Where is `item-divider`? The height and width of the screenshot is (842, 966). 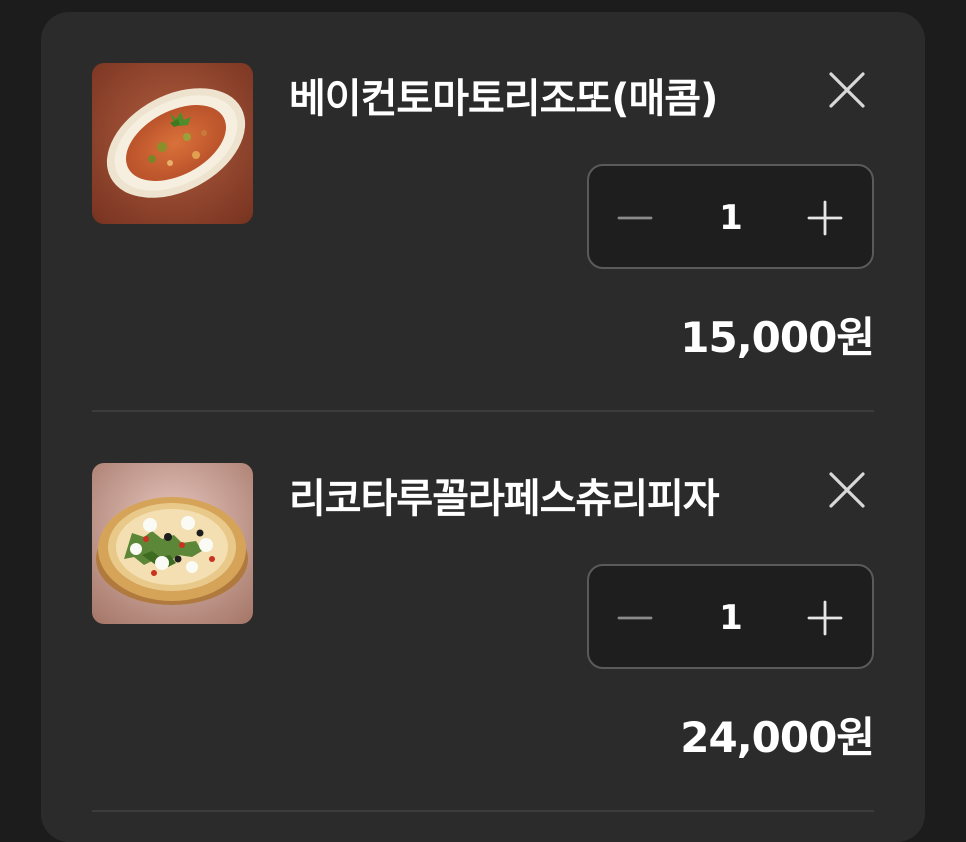 item-divider is located at coordinates (483, 811).